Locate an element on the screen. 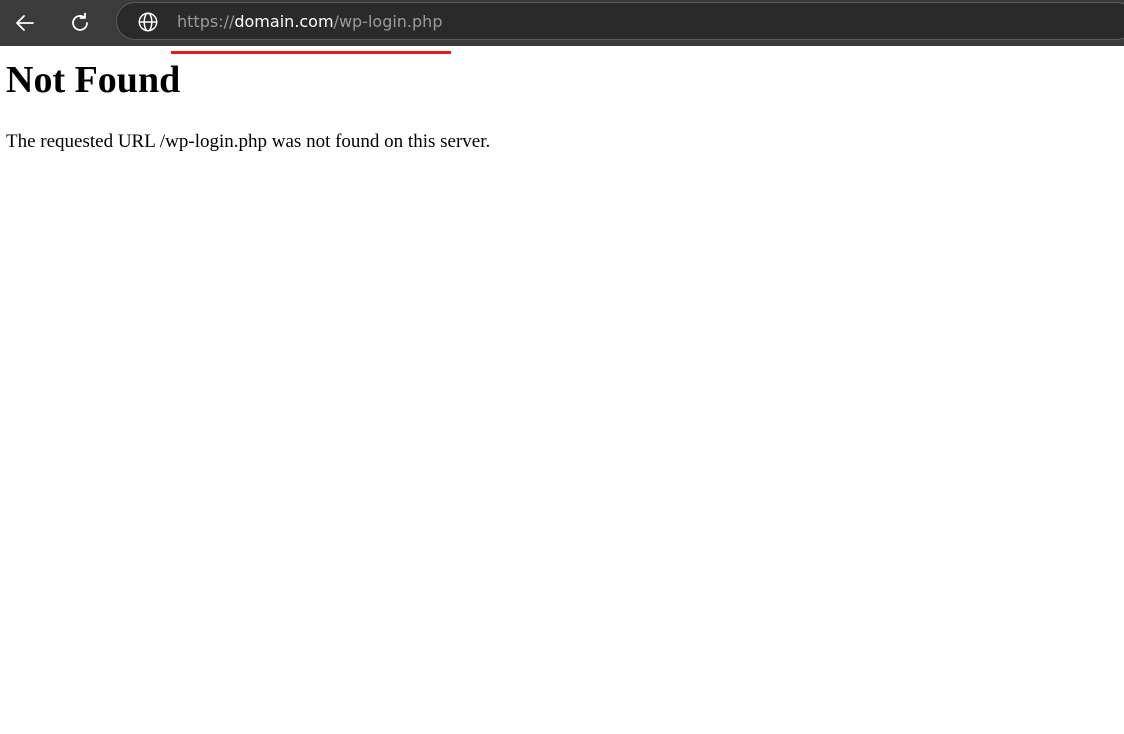  url-text: https://domain.com/wp-login.php is located at coordinates (309, 22).